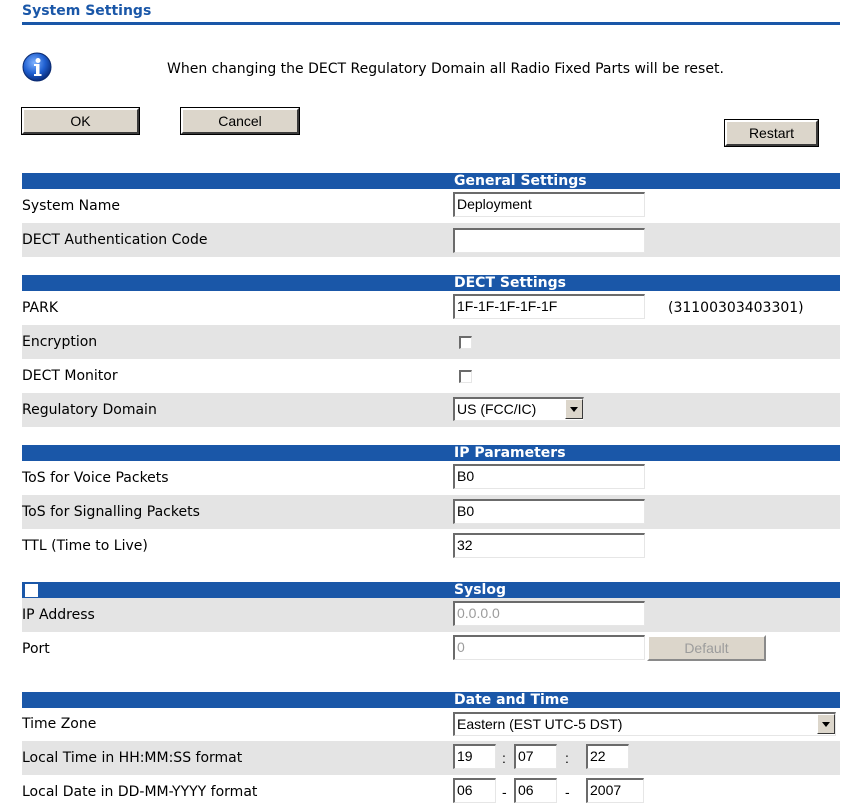  Describe the element at coordinates (431, 181) in the screenshot. I see `section-header: General Settings` at that location.